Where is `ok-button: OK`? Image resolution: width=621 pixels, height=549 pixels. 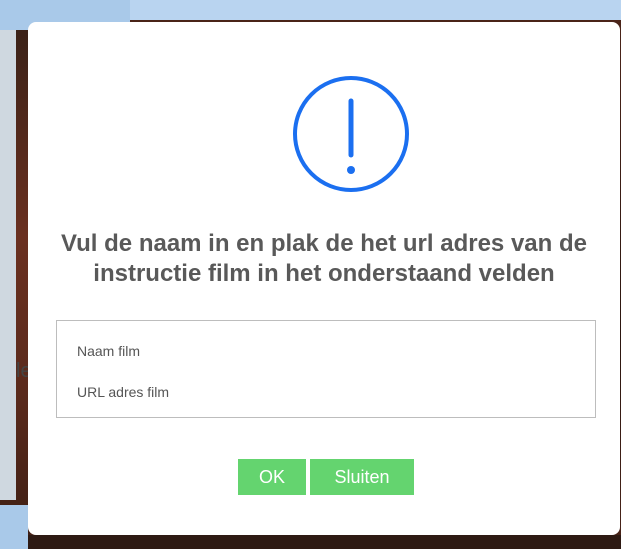 ok-button: OK is located at coordinates (272, 477).